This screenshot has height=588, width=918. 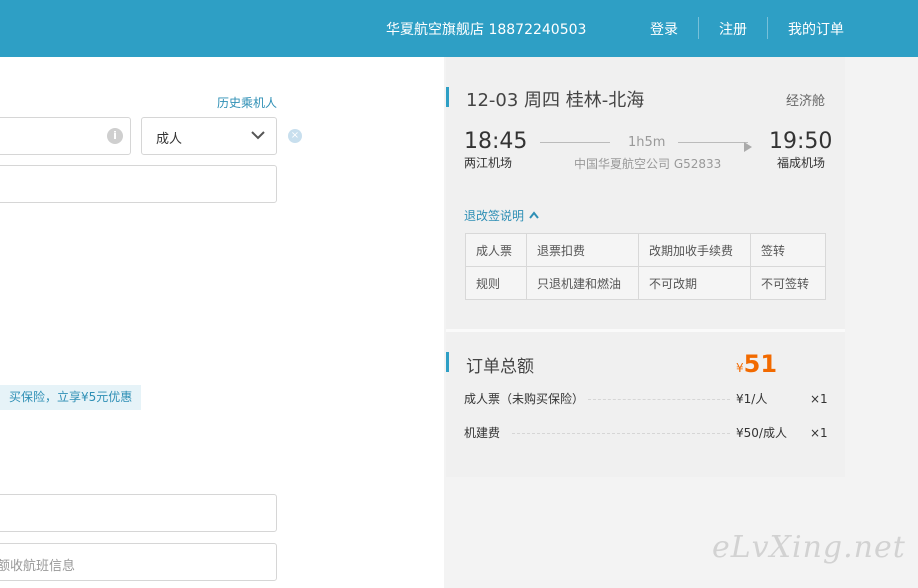 What do you see at coordinates (647, 142) in the screenshot?
I see `flight-duration: 1h5m` at bounding box center [647, 142].